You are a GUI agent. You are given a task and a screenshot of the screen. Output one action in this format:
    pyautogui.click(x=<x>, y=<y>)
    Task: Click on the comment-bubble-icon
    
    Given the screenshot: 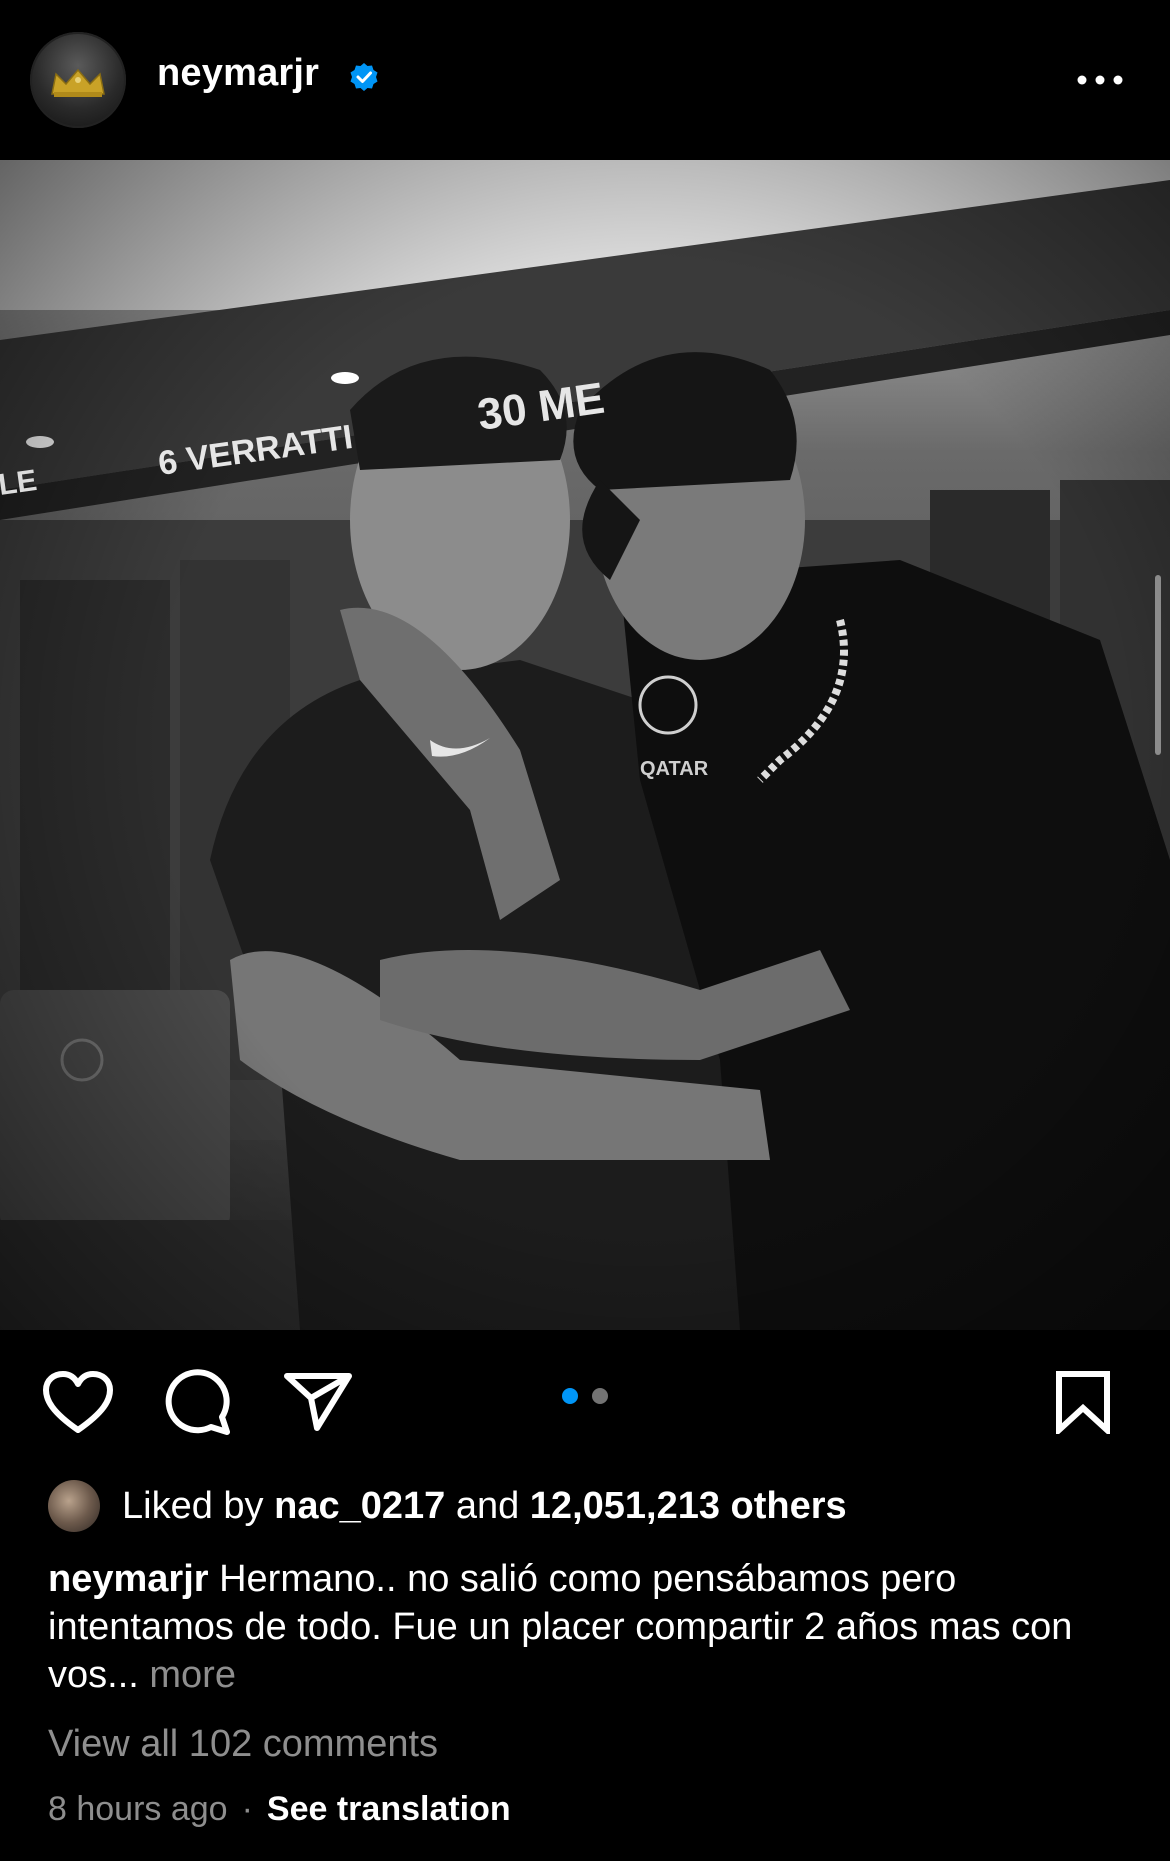 What is the action you would take?
    pyautogui.click(x=198, y=1402)
    